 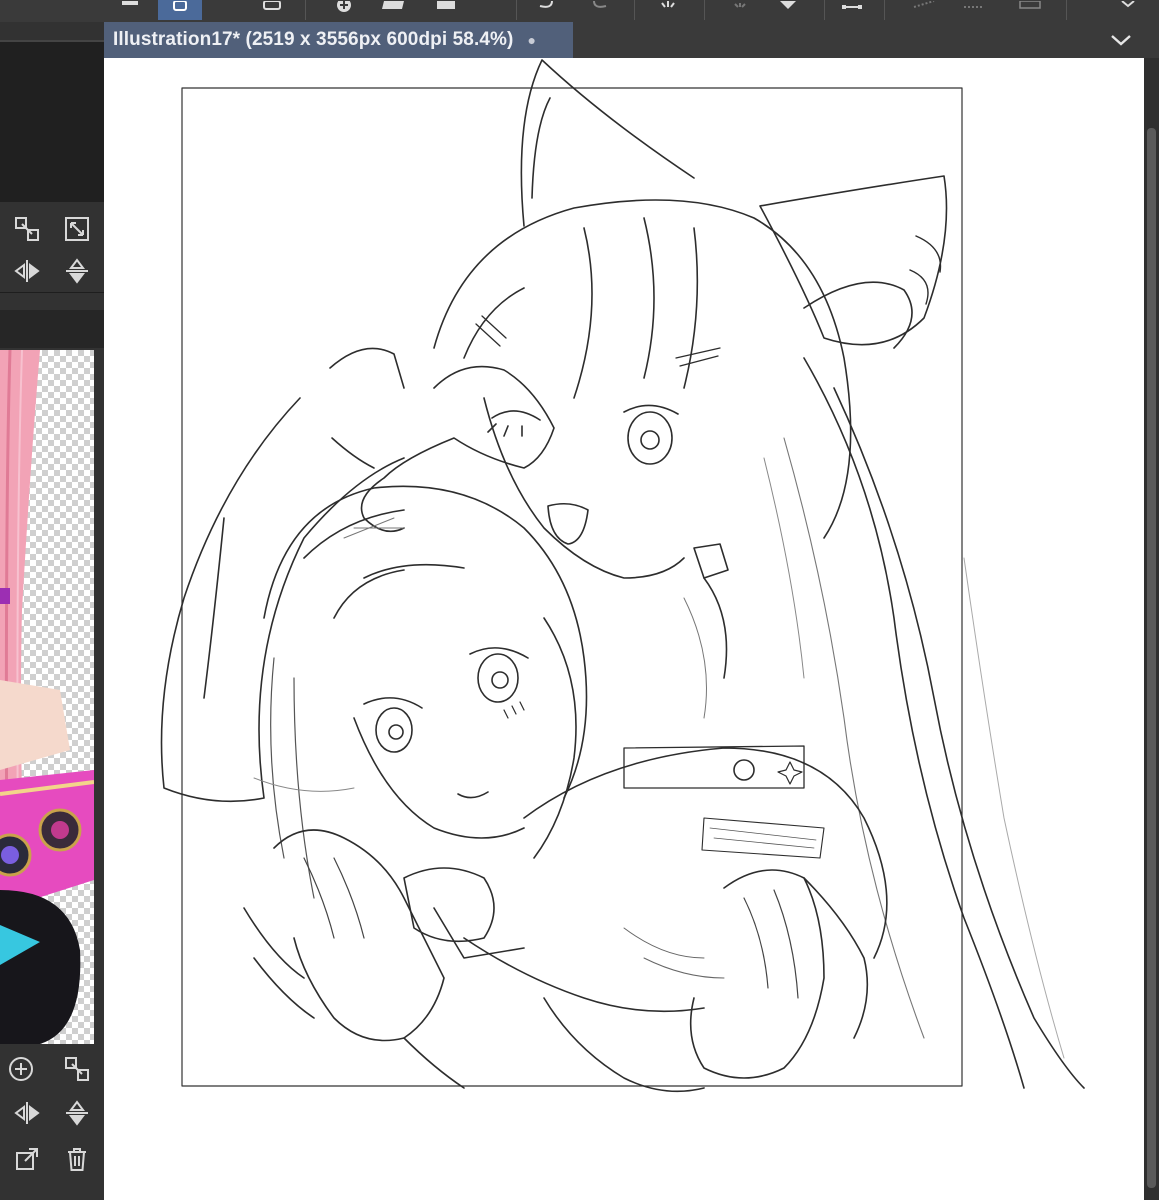 I want to click on sketch-eye-left-bottom, so click(x=394, y=730).